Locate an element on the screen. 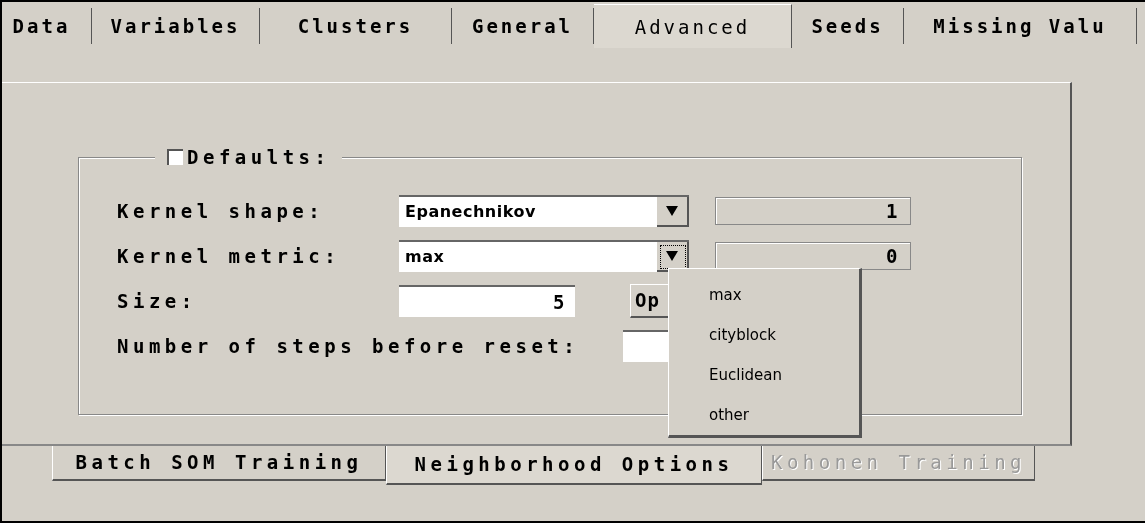  menu-item: Euclidean is located at coordinates (745, 375).